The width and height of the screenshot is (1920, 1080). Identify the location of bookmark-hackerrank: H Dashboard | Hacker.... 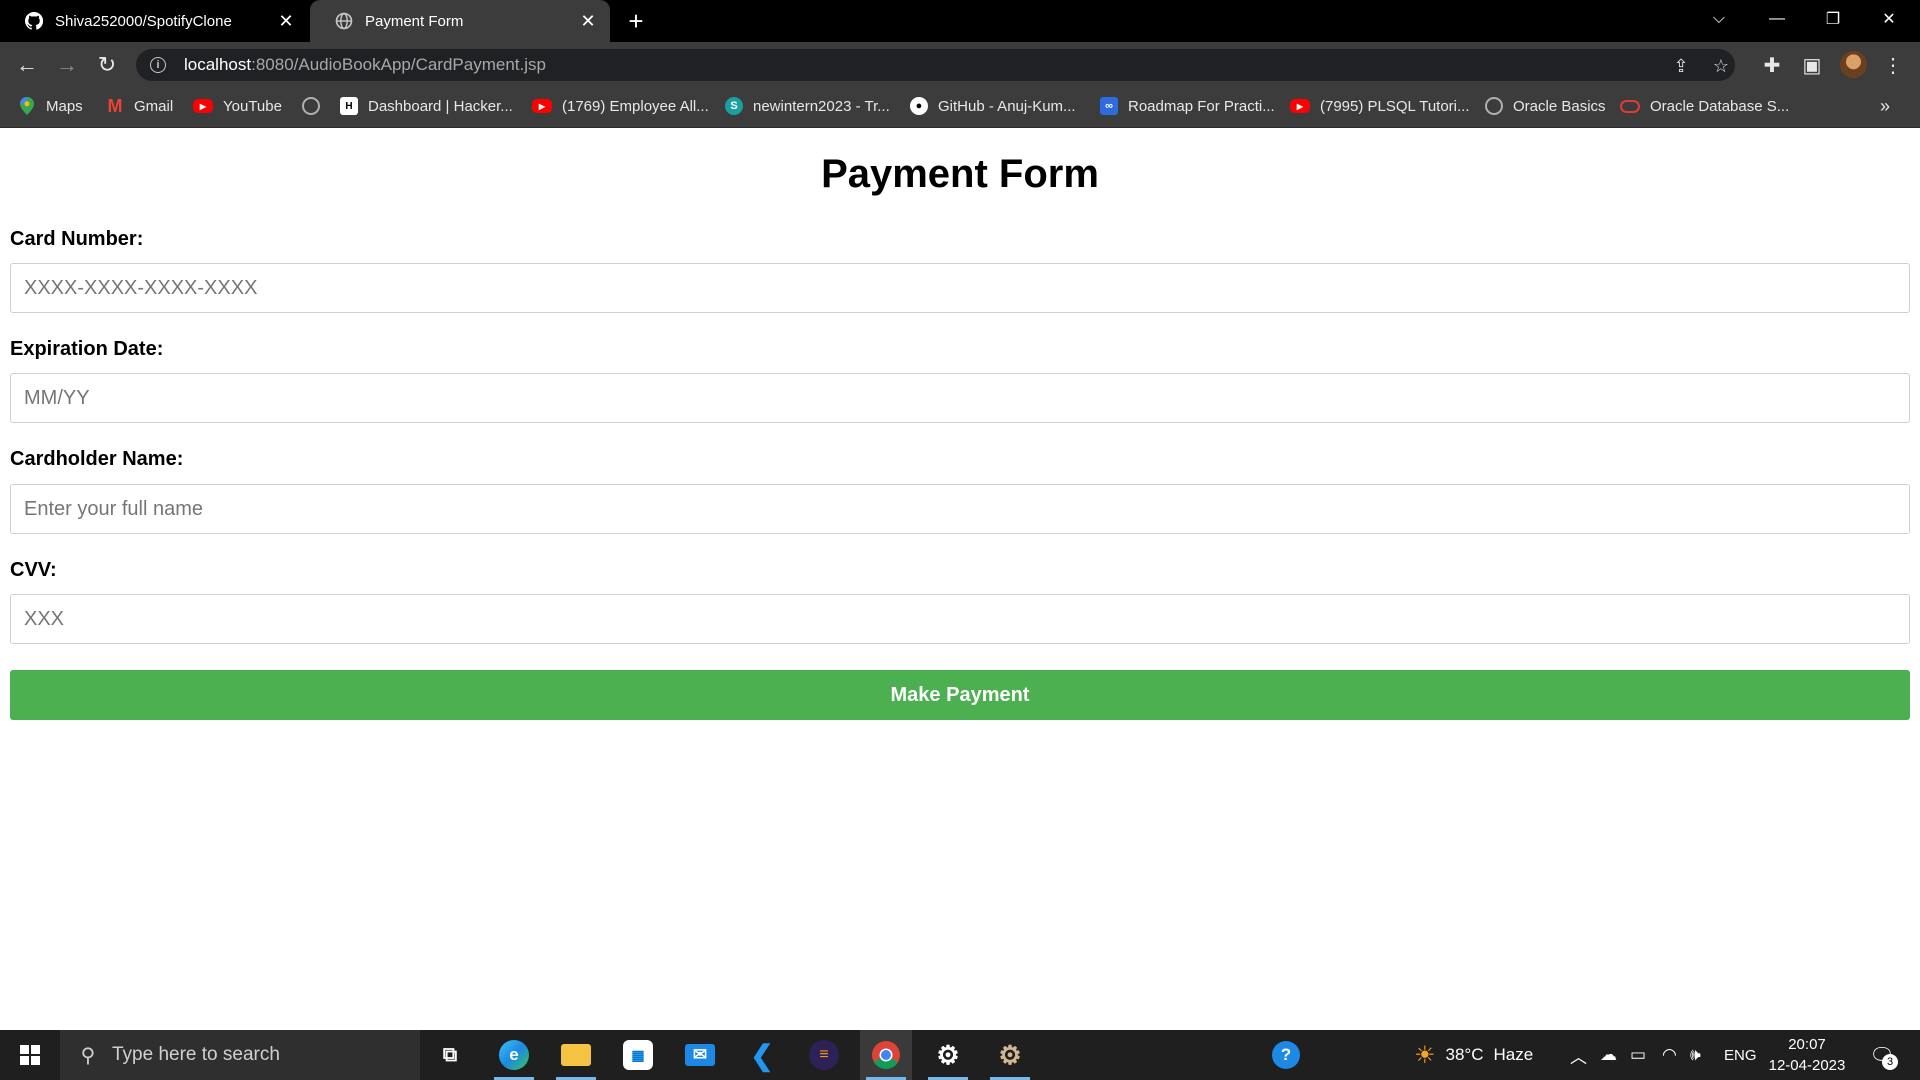
(426, 106).